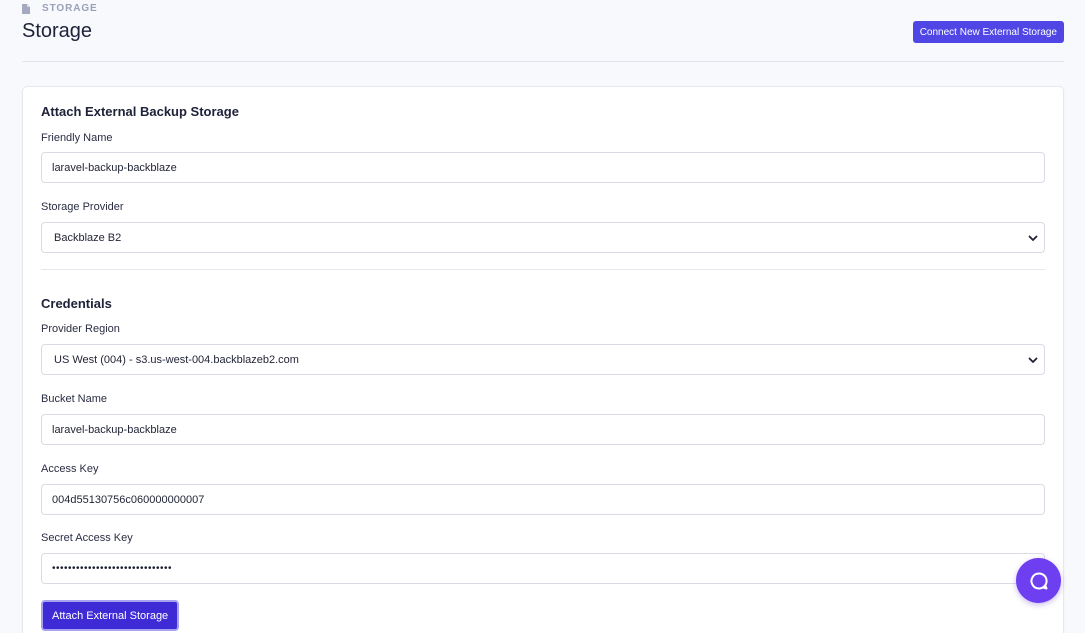 The height and width of the screenshot is (633, 1085). I want to click on secret-access-key-label: Secret Access Key, so click(87, 538).